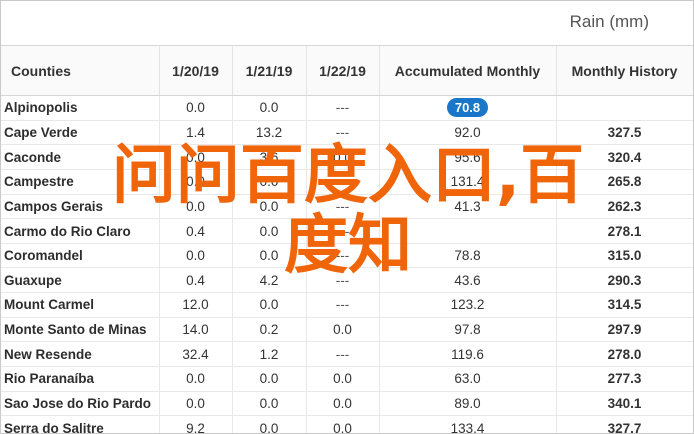 This screenshot has width=694, height=434. Describe the element at coordinates (624, 256) in the screenshot. I see `cell-monthly-history: 315.0` at that location.